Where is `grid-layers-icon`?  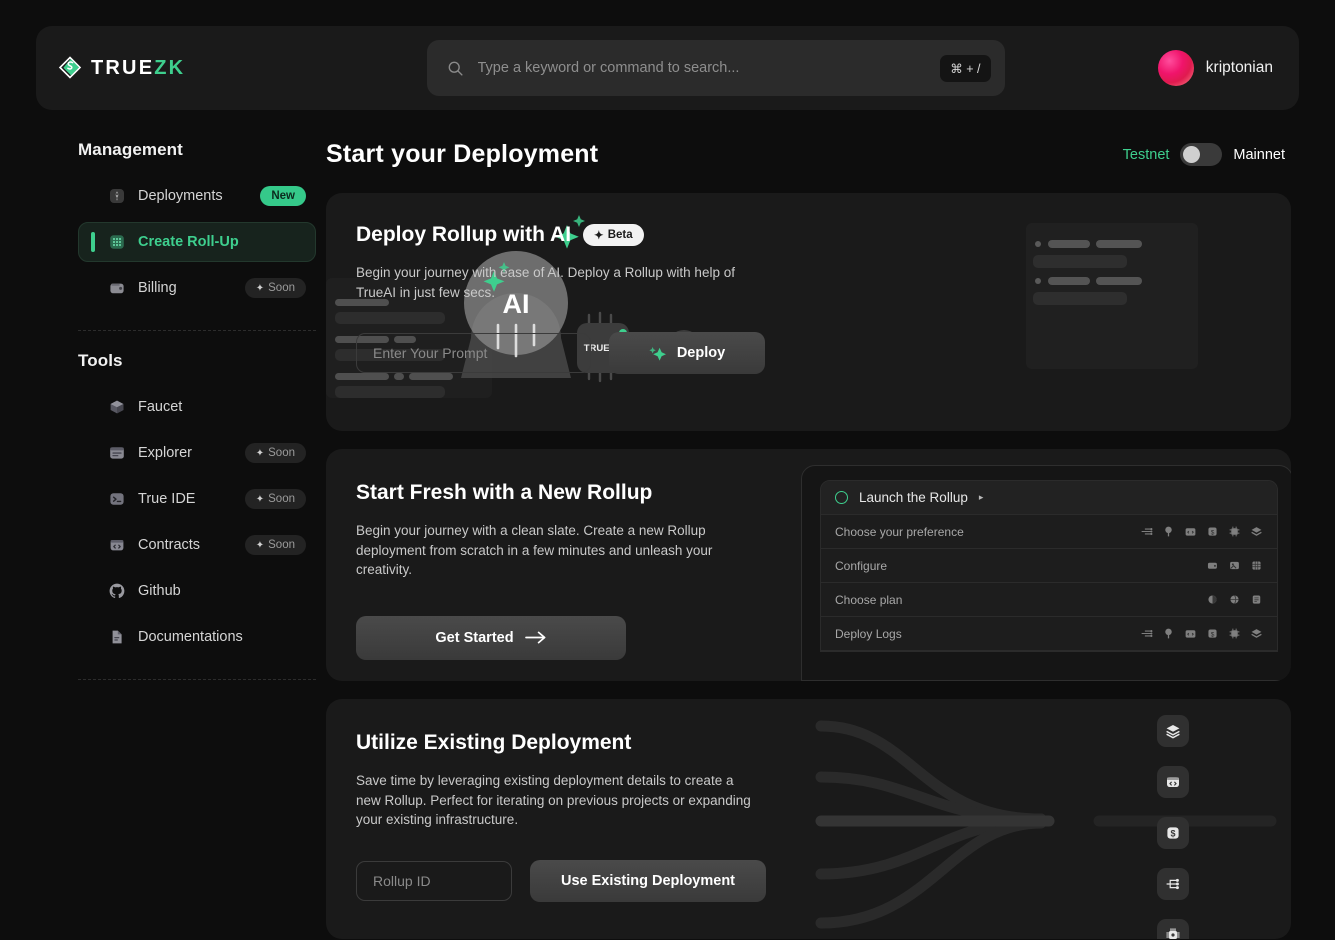 grid-layers-icon is located at coordinates (117, 242).